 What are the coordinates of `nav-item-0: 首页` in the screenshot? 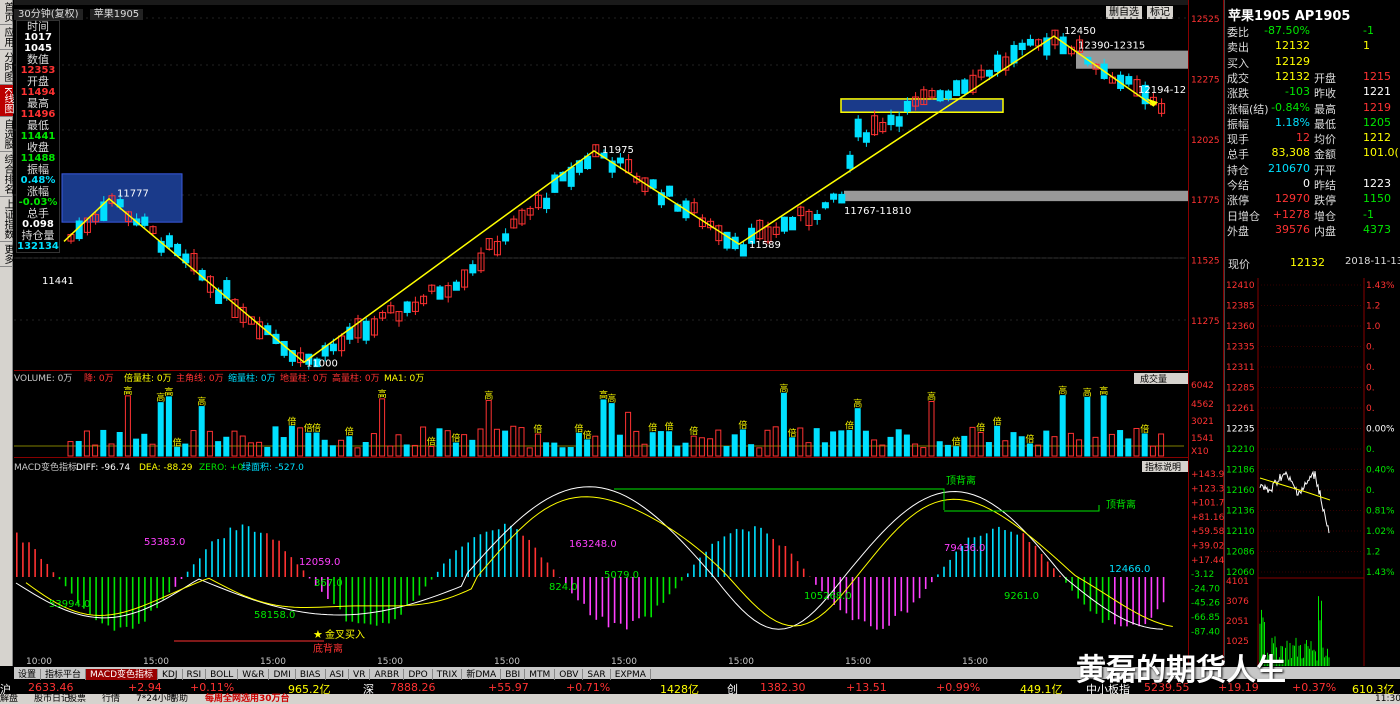 It's located at (6, 12).